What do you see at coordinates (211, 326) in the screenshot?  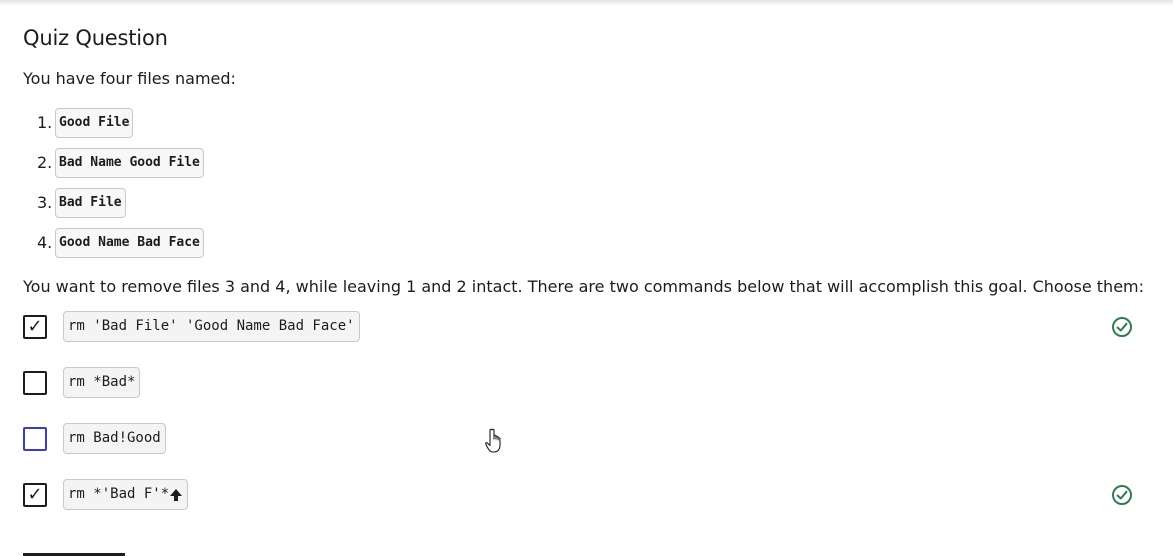 I see `option-command: rm 'Bad File' 'Good Name Bad Face'` at bounding box center [211, 326].